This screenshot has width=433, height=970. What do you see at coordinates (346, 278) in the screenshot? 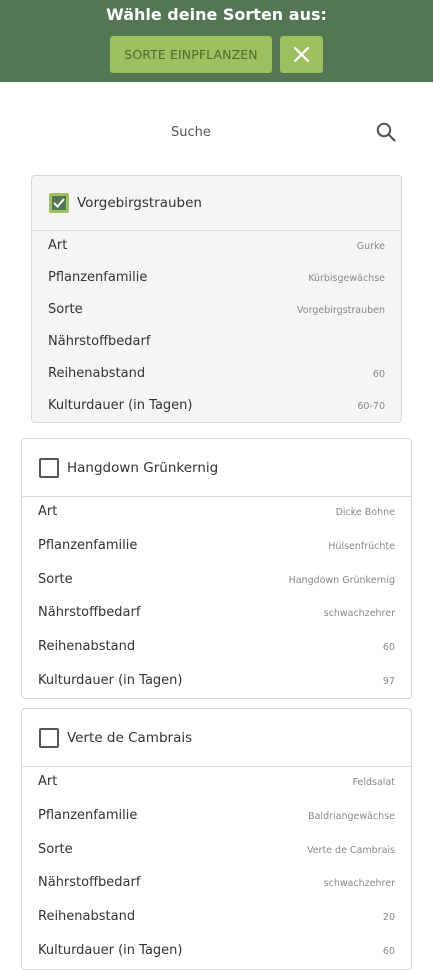
I see `property-value: Kürbisgewächse` at bounding box center [346, 278].